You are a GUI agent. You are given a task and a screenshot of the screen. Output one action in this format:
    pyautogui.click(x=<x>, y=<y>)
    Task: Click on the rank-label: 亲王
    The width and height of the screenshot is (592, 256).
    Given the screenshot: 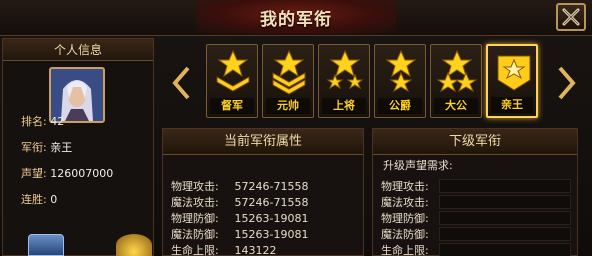 What is the action you would take?
    pyautogui.click(x=512, y=104)
    